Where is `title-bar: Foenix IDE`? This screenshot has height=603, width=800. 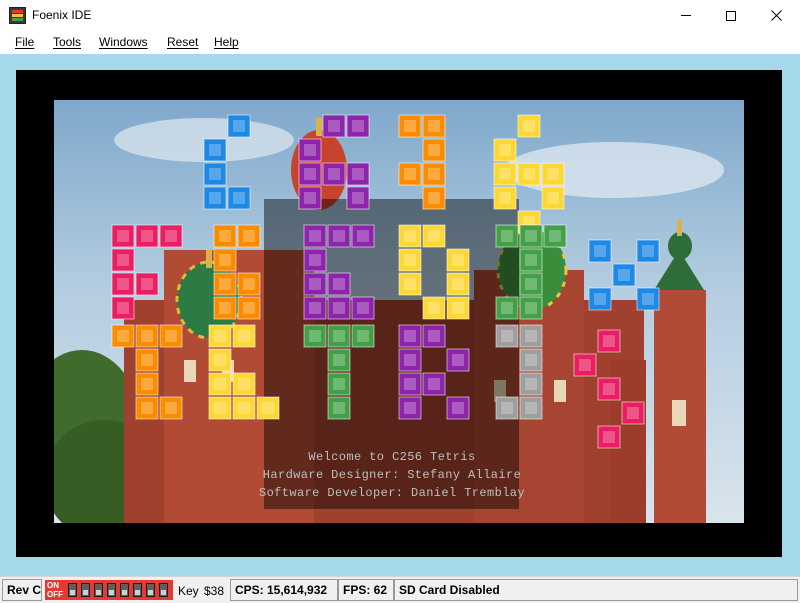 title-bar: Foenix IDE is located at coordinates (400, 15).